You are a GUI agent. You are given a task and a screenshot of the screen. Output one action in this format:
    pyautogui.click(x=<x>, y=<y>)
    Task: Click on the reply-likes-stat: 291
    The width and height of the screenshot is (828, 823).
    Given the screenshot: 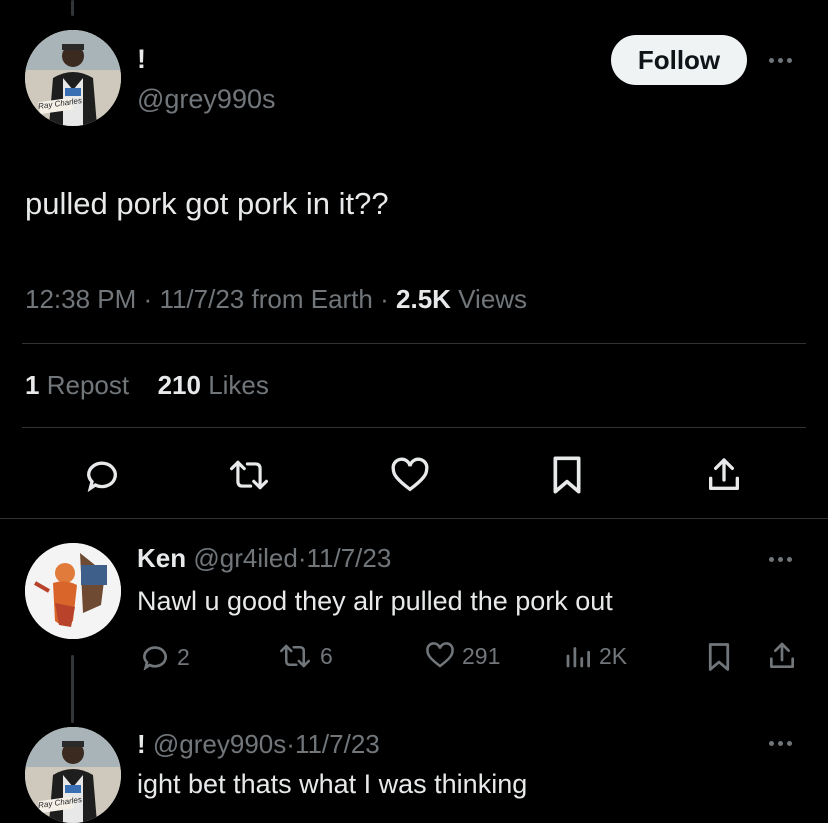 What is the action you would take?
    pyautogui.click(x=462, y=656)
    